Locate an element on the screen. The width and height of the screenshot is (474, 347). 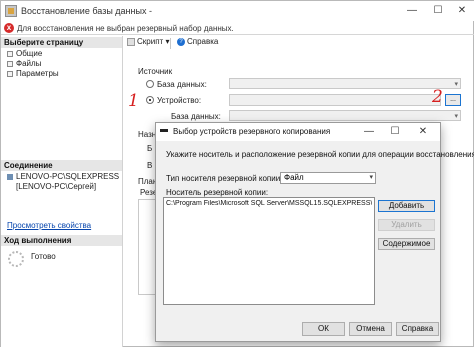
error-icon: x is located at coordinates (9, 28).